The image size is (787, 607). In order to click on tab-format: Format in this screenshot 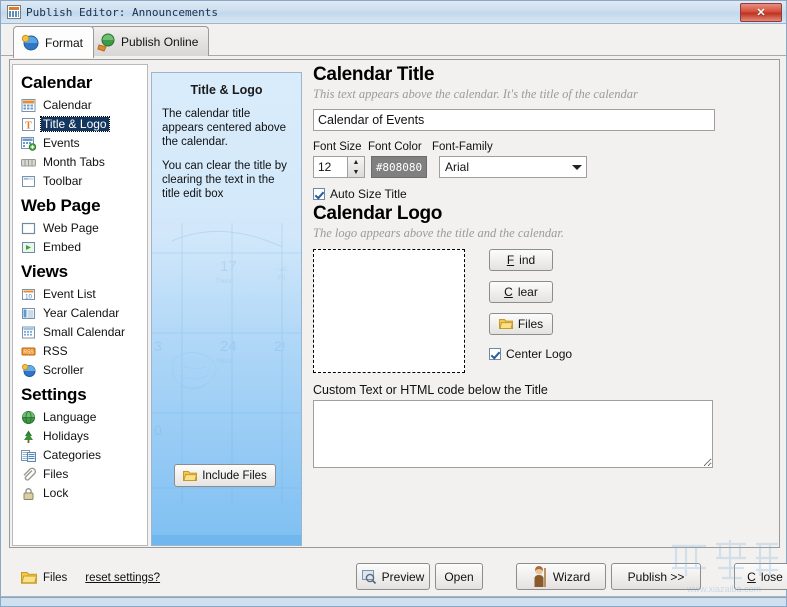, I will do `click(54, 42)`.